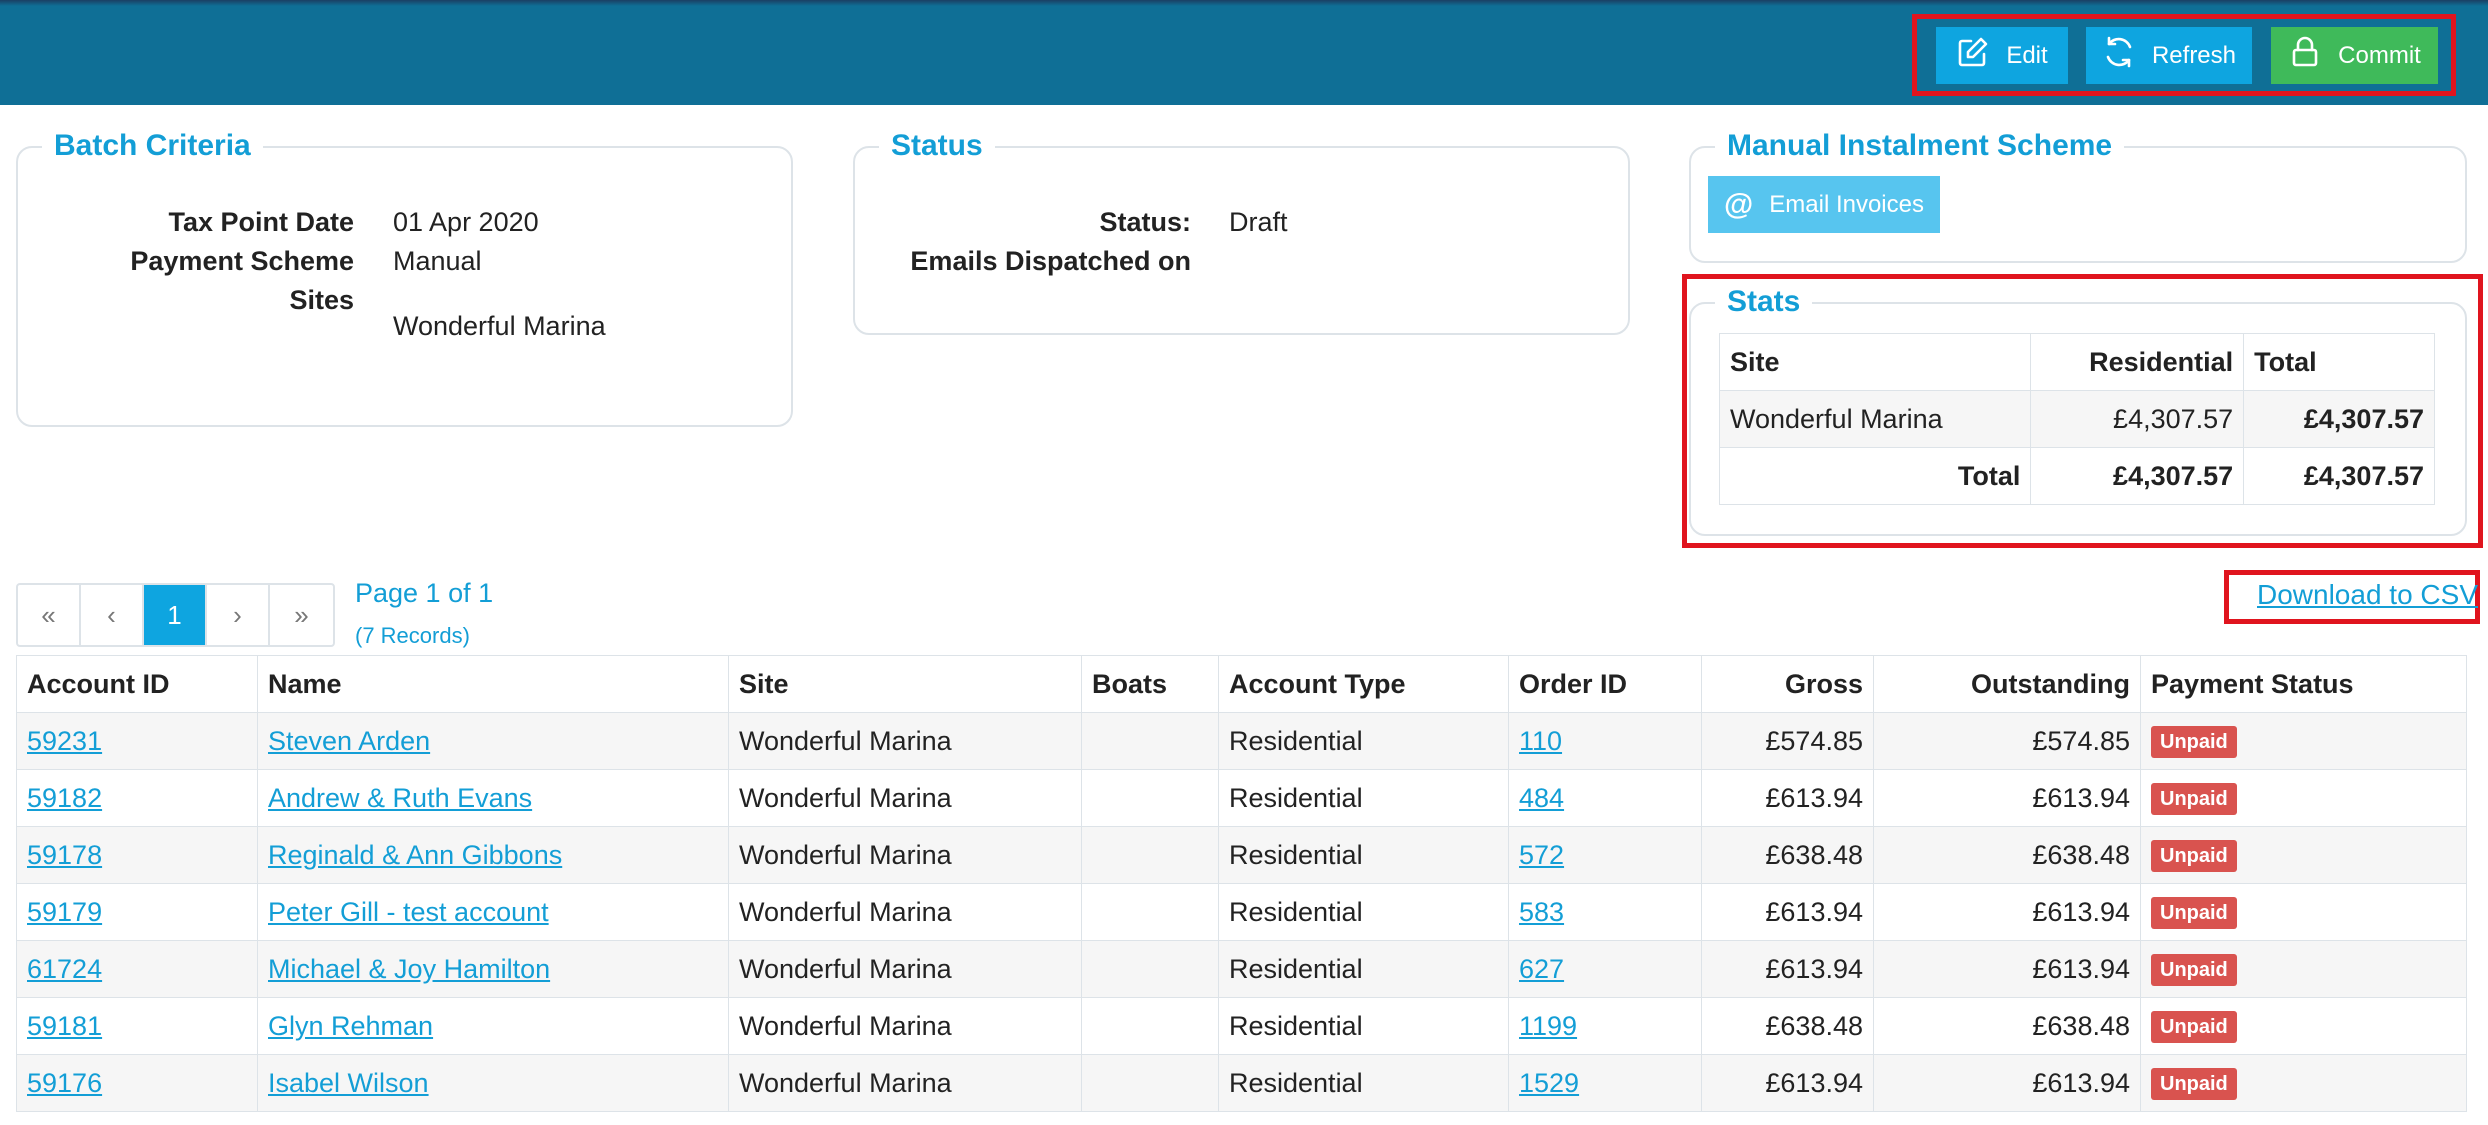  What do you see at coordinates (905, 1083) in the screenshot?
I see `site-cell: Wonderful Marina` at bounding box center [905, 1083].